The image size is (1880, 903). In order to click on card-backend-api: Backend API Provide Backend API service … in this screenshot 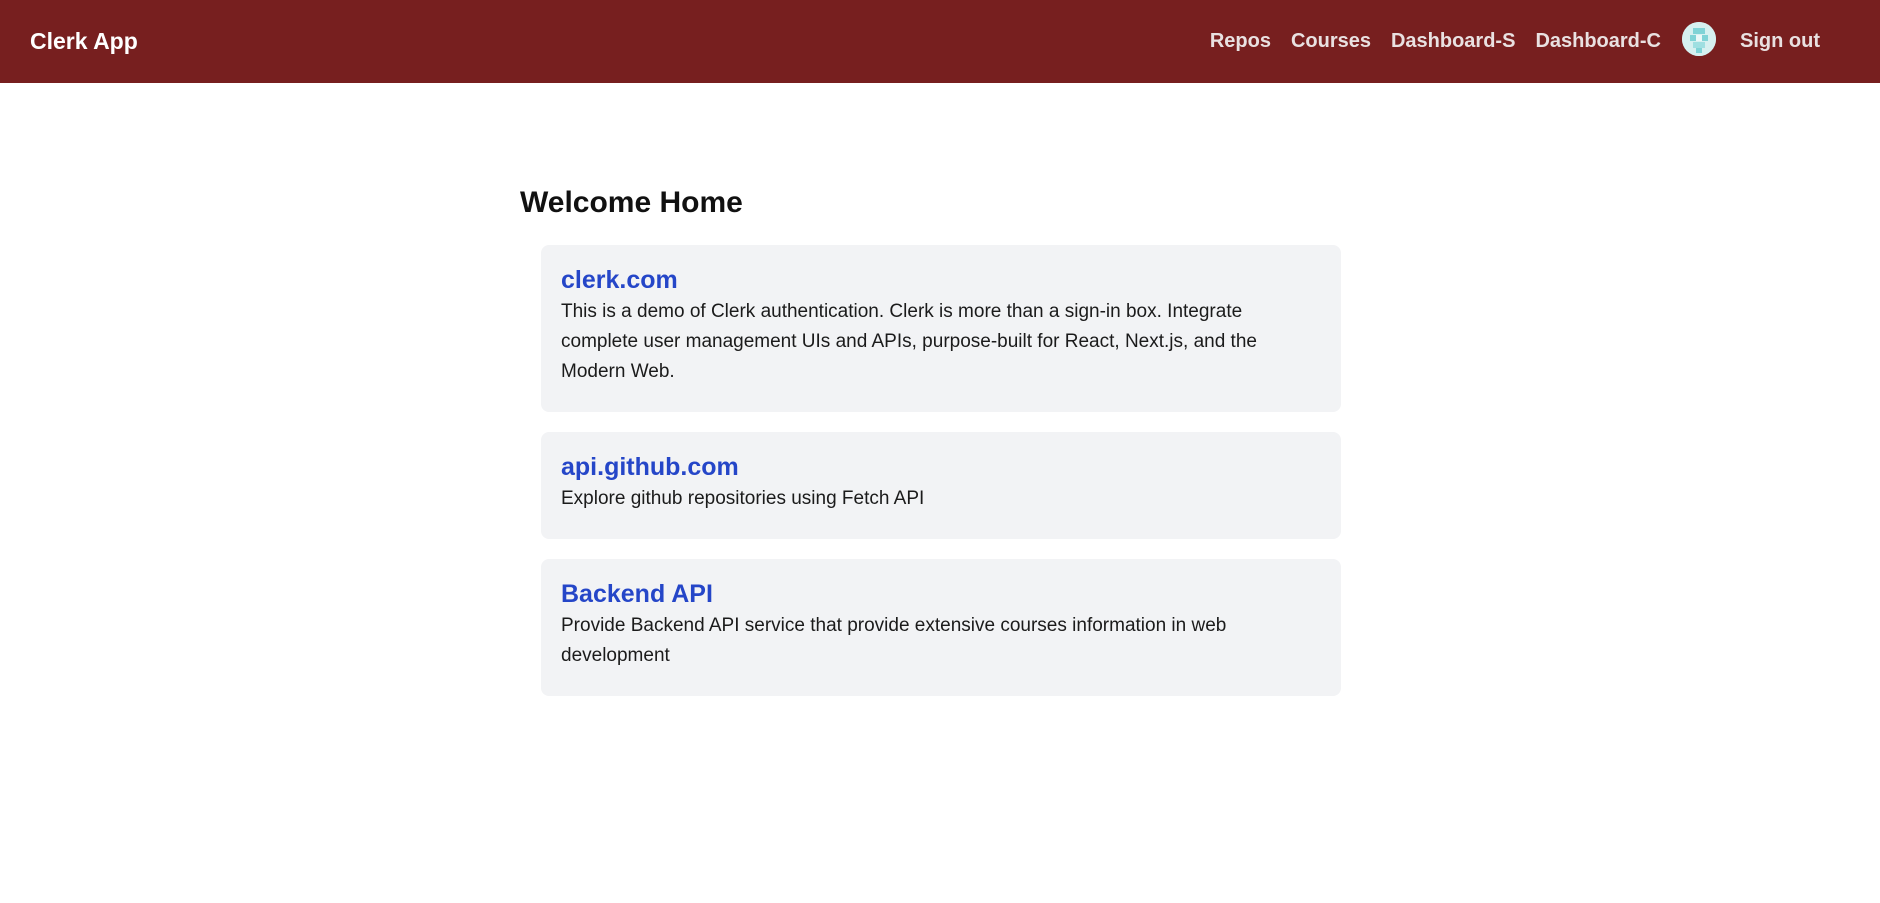, I will do `click(941, 627)`.